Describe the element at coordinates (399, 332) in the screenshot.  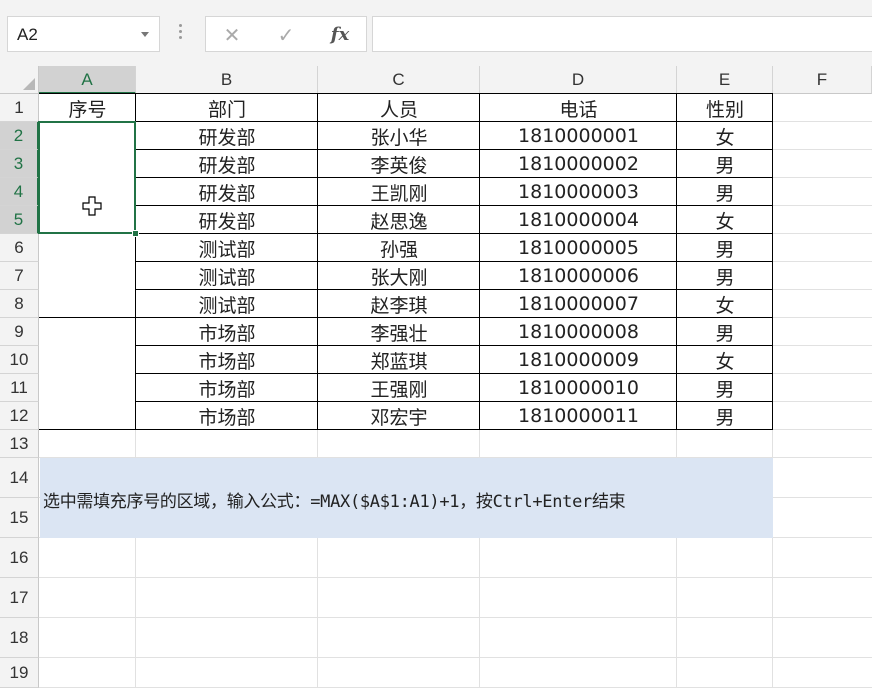
I see `person-cell: 李强壮` at that location.